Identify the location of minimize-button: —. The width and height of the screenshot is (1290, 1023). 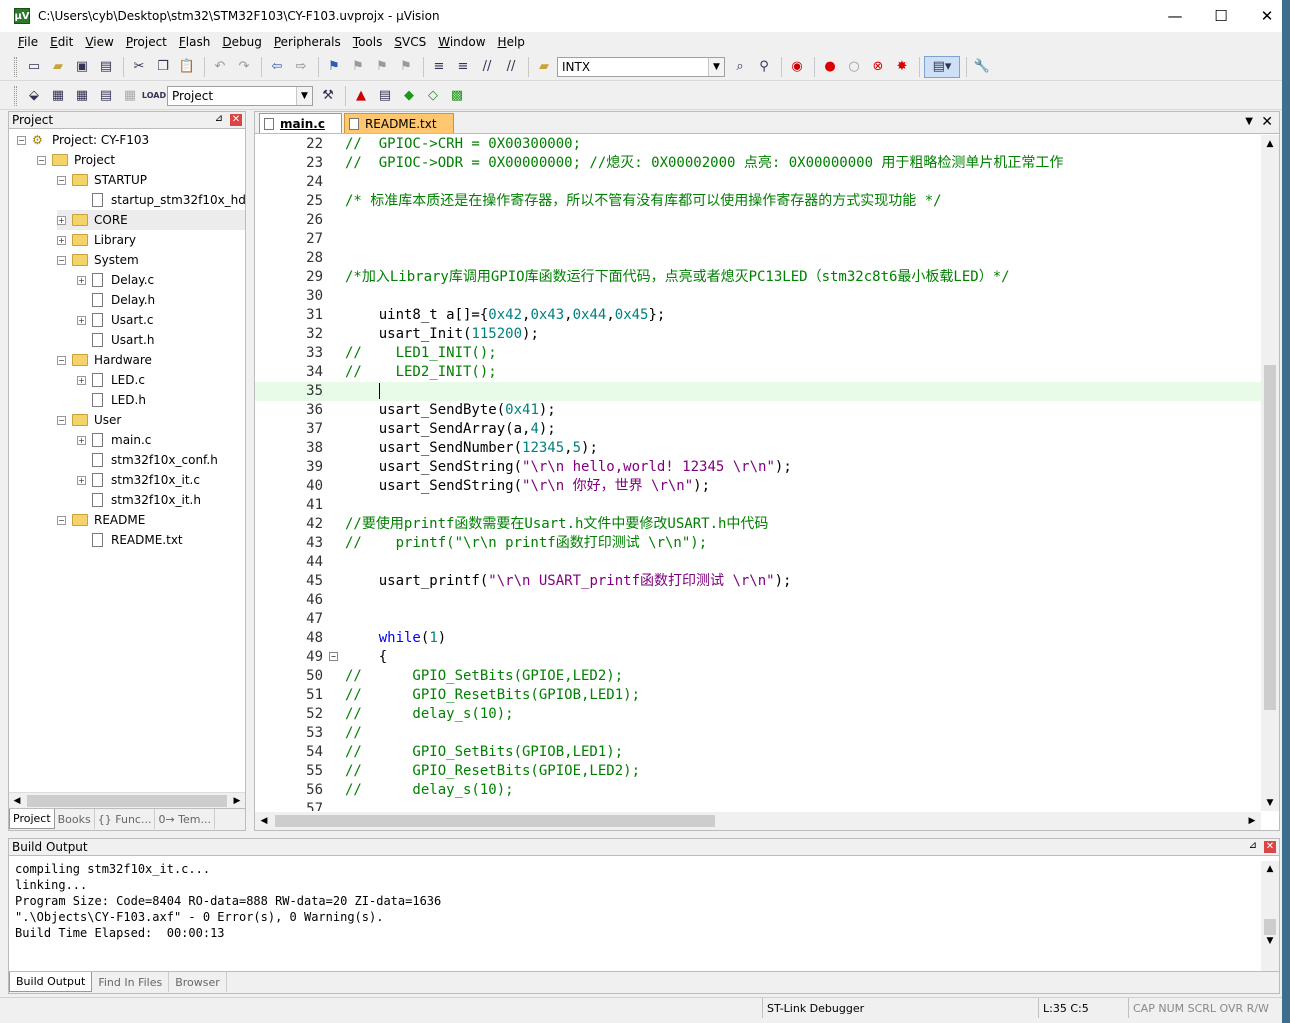
(1175, 16).